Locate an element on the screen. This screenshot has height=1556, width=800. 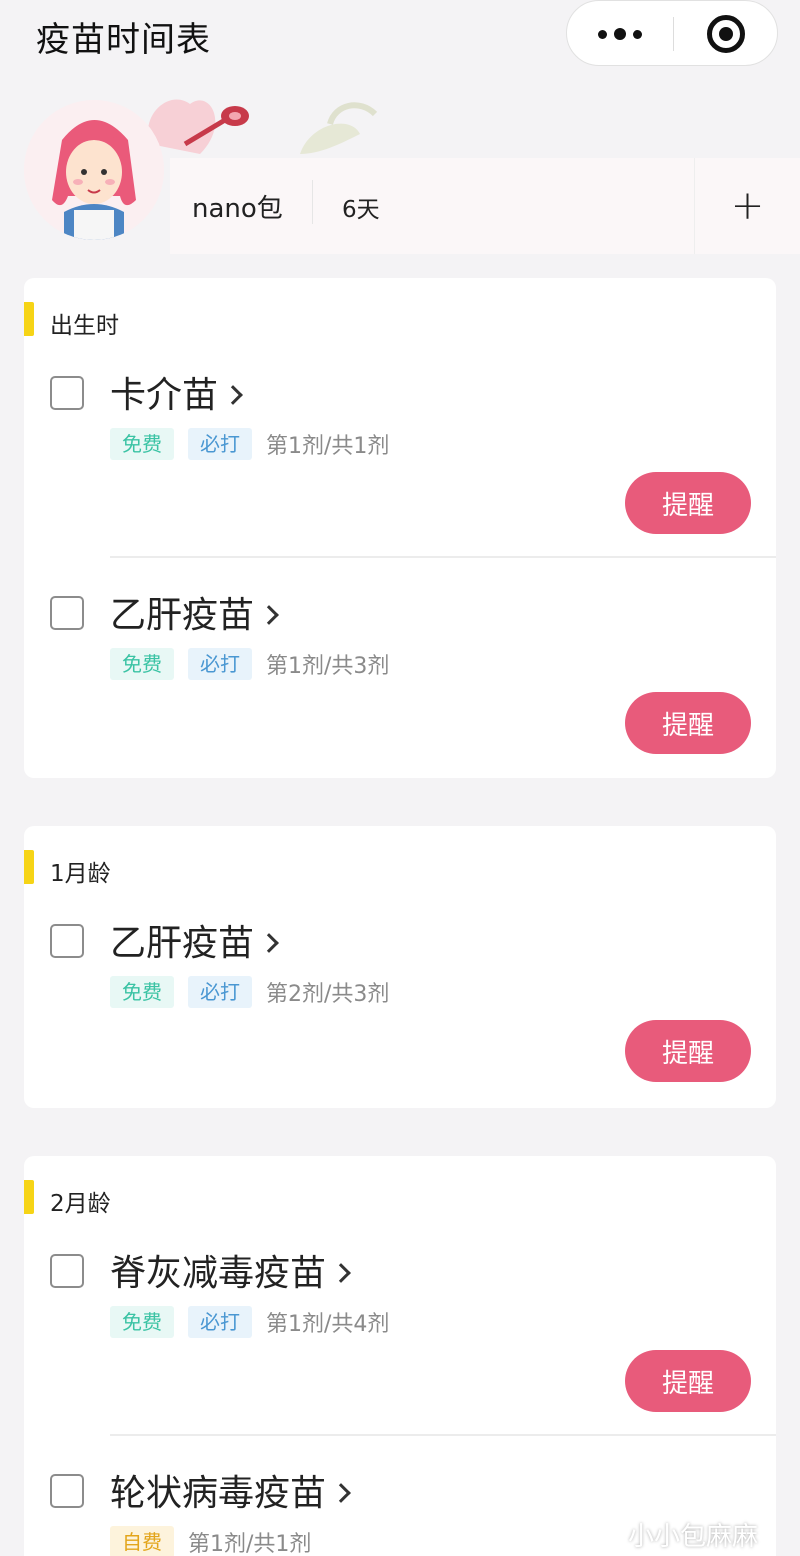
profile-header: nano包 6天 + is located at coordinates (400, 173).